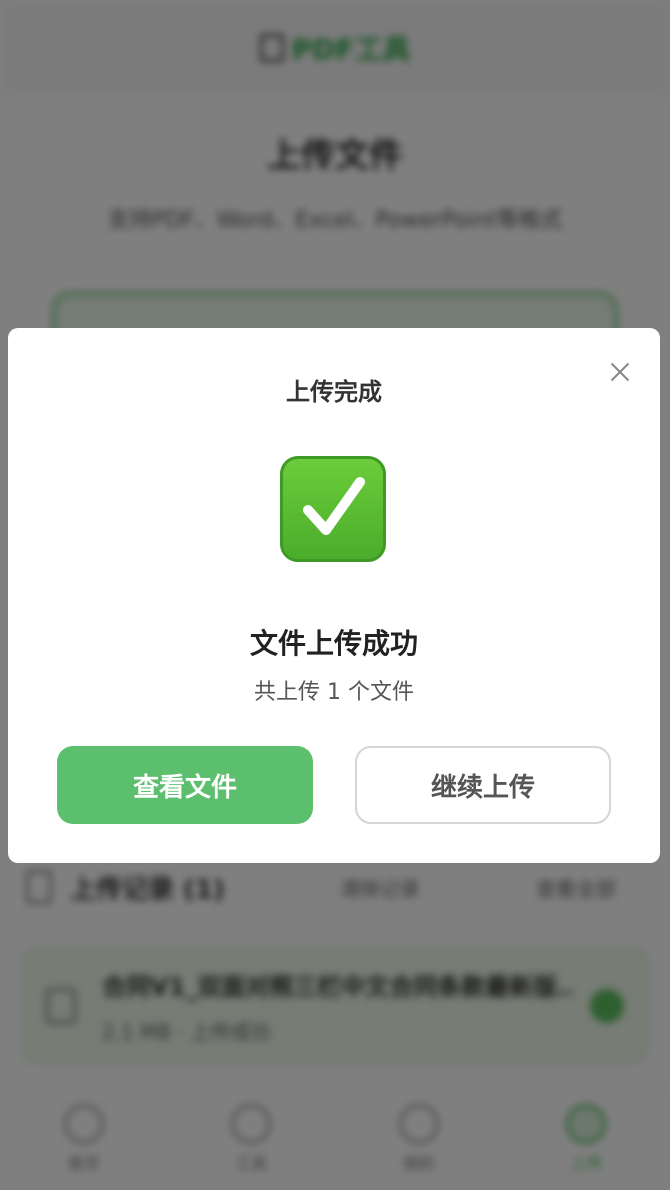 The image size is (670, 1190). I want to click on continue-upload-button: 继续上传, so click(483, 785).